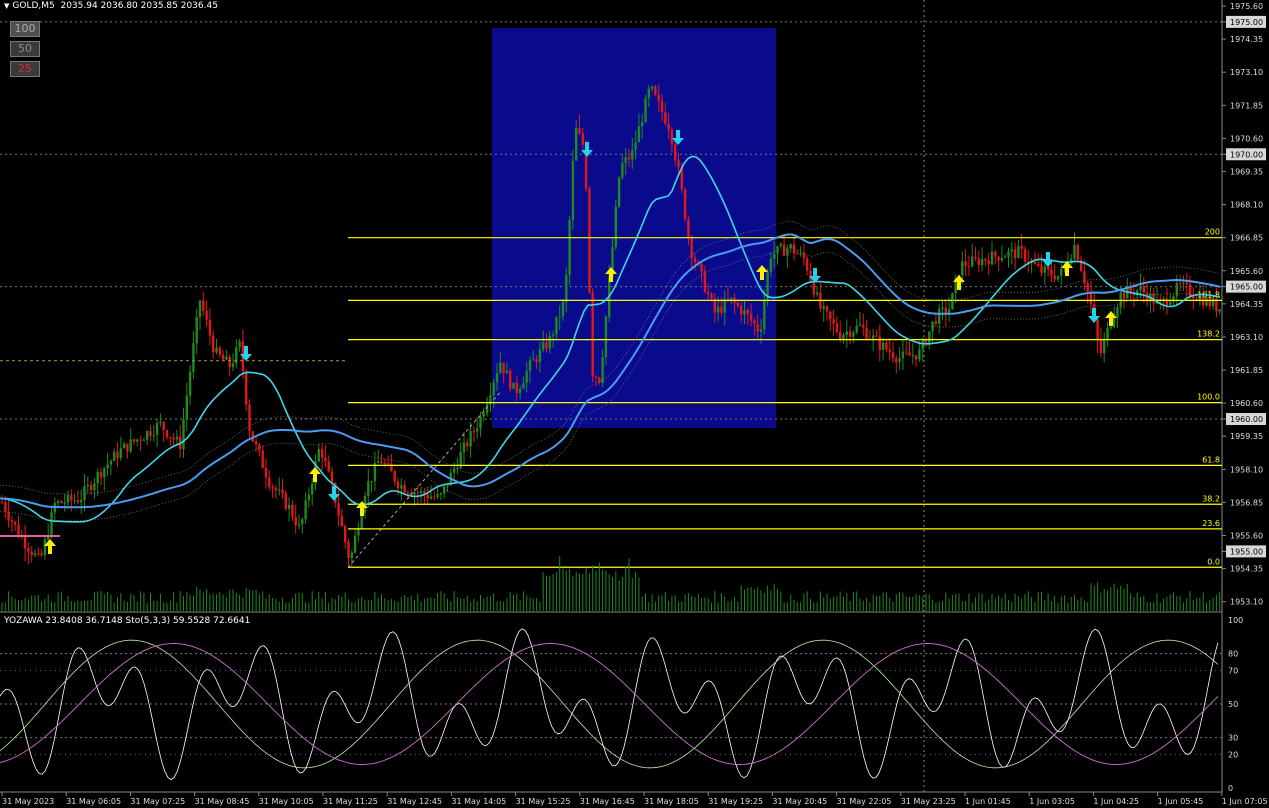  What do you see at coordinates (1181, 801) in the screenshot?
I see `time-axis-label: 1 Jun 05:45` at bounding box center [1181, 801].